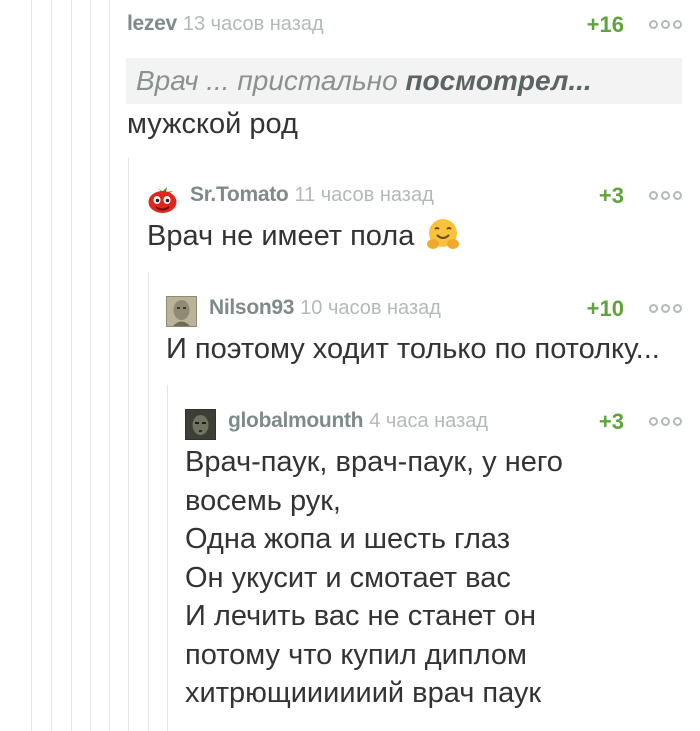 The image size is (700, 731). I want to click on comment-text: мужской род, so click(212, 124).